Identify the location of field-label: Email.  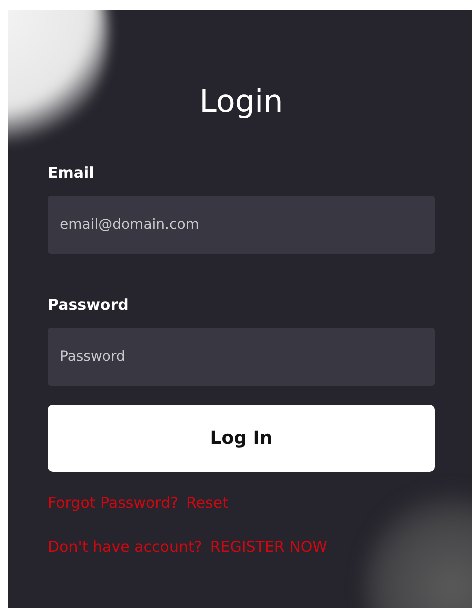
(71, 173).